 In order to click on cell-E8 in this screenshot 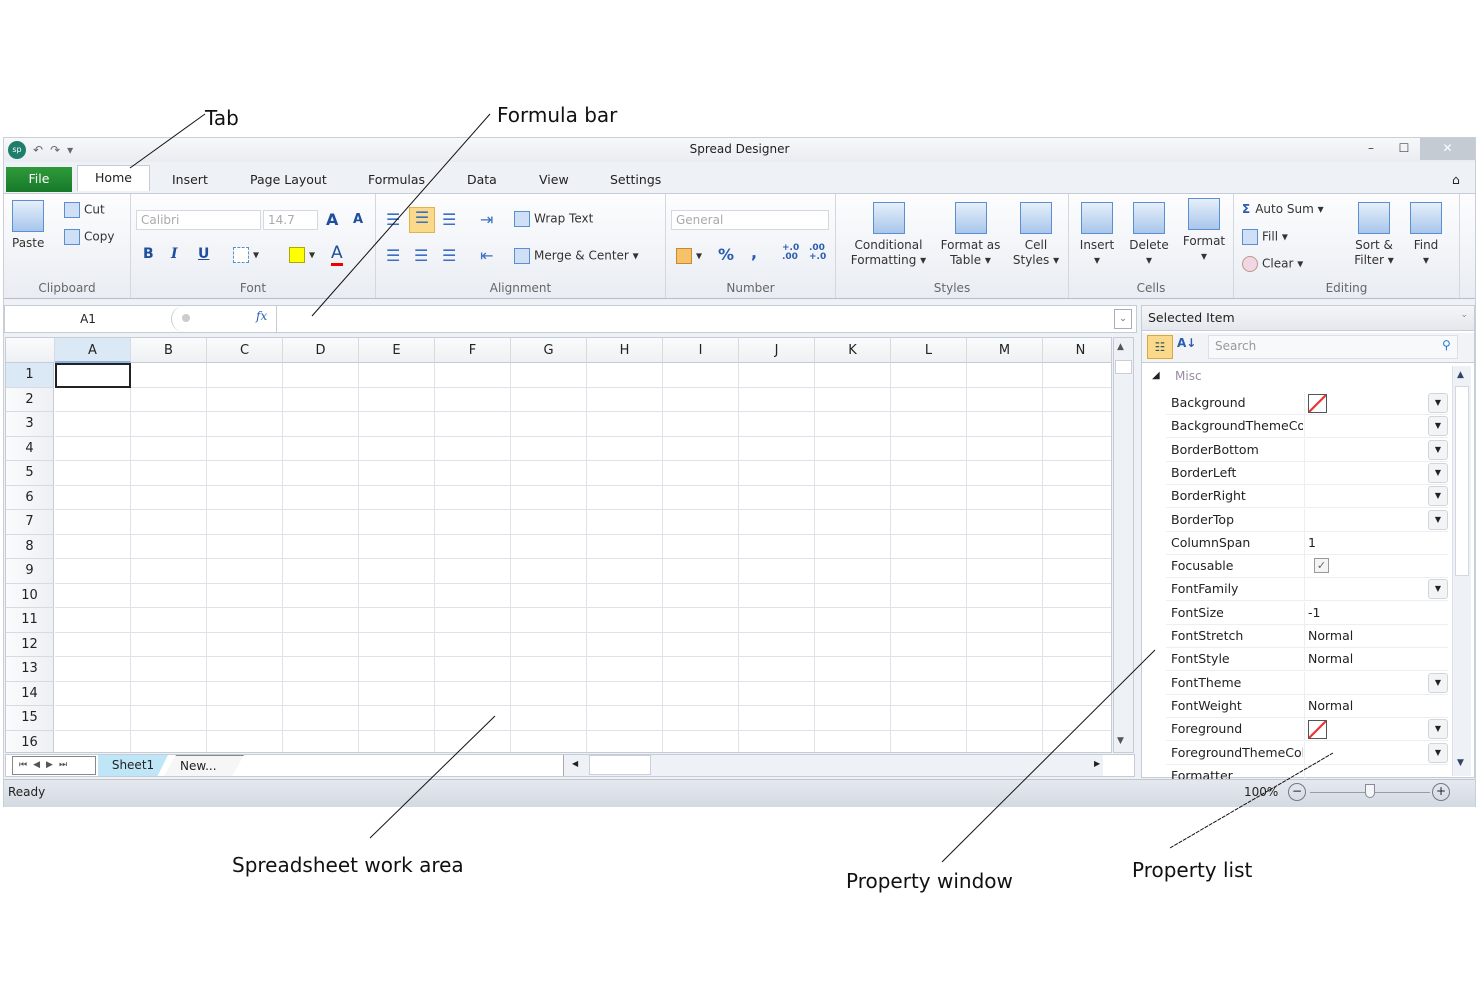, I will do `click(397, 546)`.